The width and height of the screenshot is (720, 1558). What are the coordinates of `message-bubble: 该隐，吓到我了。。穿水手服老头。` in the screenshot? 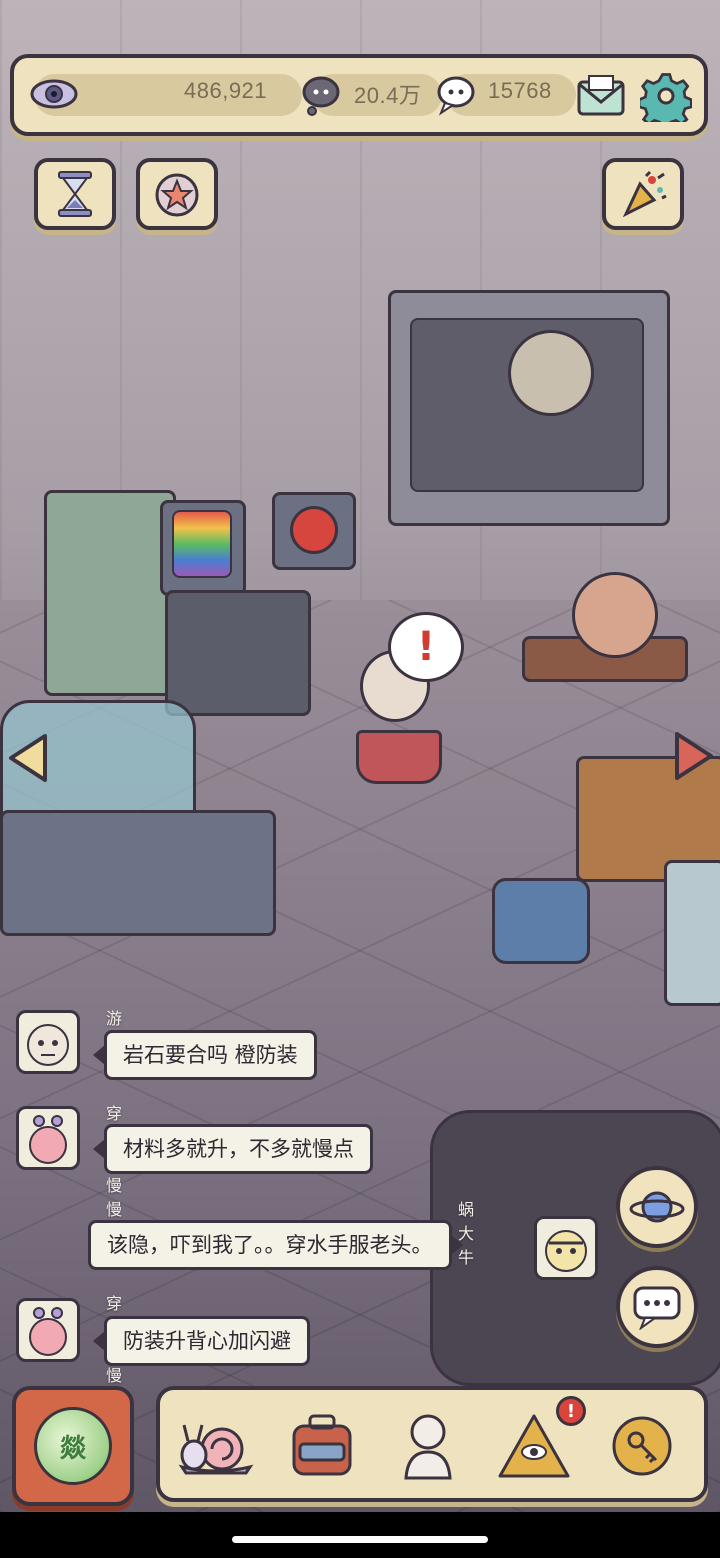 It's located at (275, 1245).